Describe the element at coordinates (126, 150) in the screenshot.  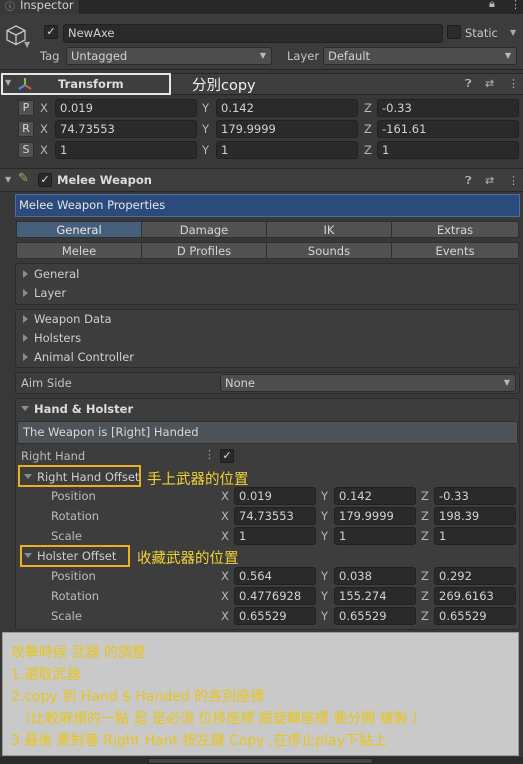
I see `scale-x-field: 1` at that location.